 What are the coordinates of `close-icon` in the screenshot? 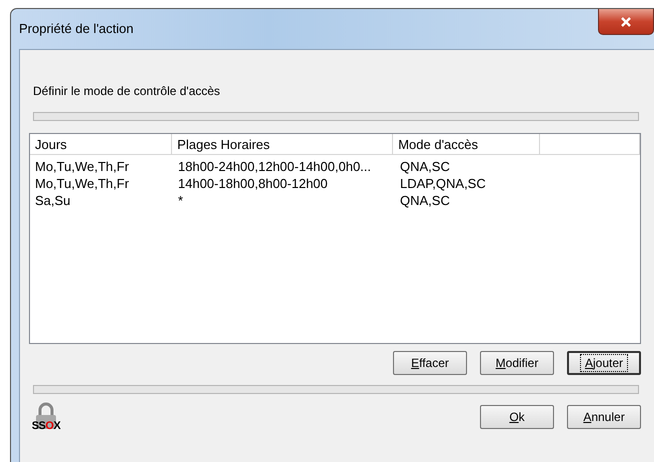 It's located at (626, 21).